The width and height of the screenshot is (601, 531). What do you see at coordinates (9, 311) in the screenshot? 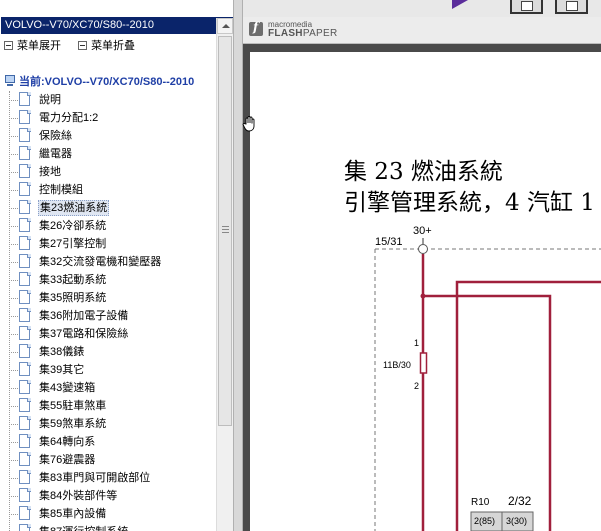
I see `tree-connector-line` at bounding box center [9, 311].